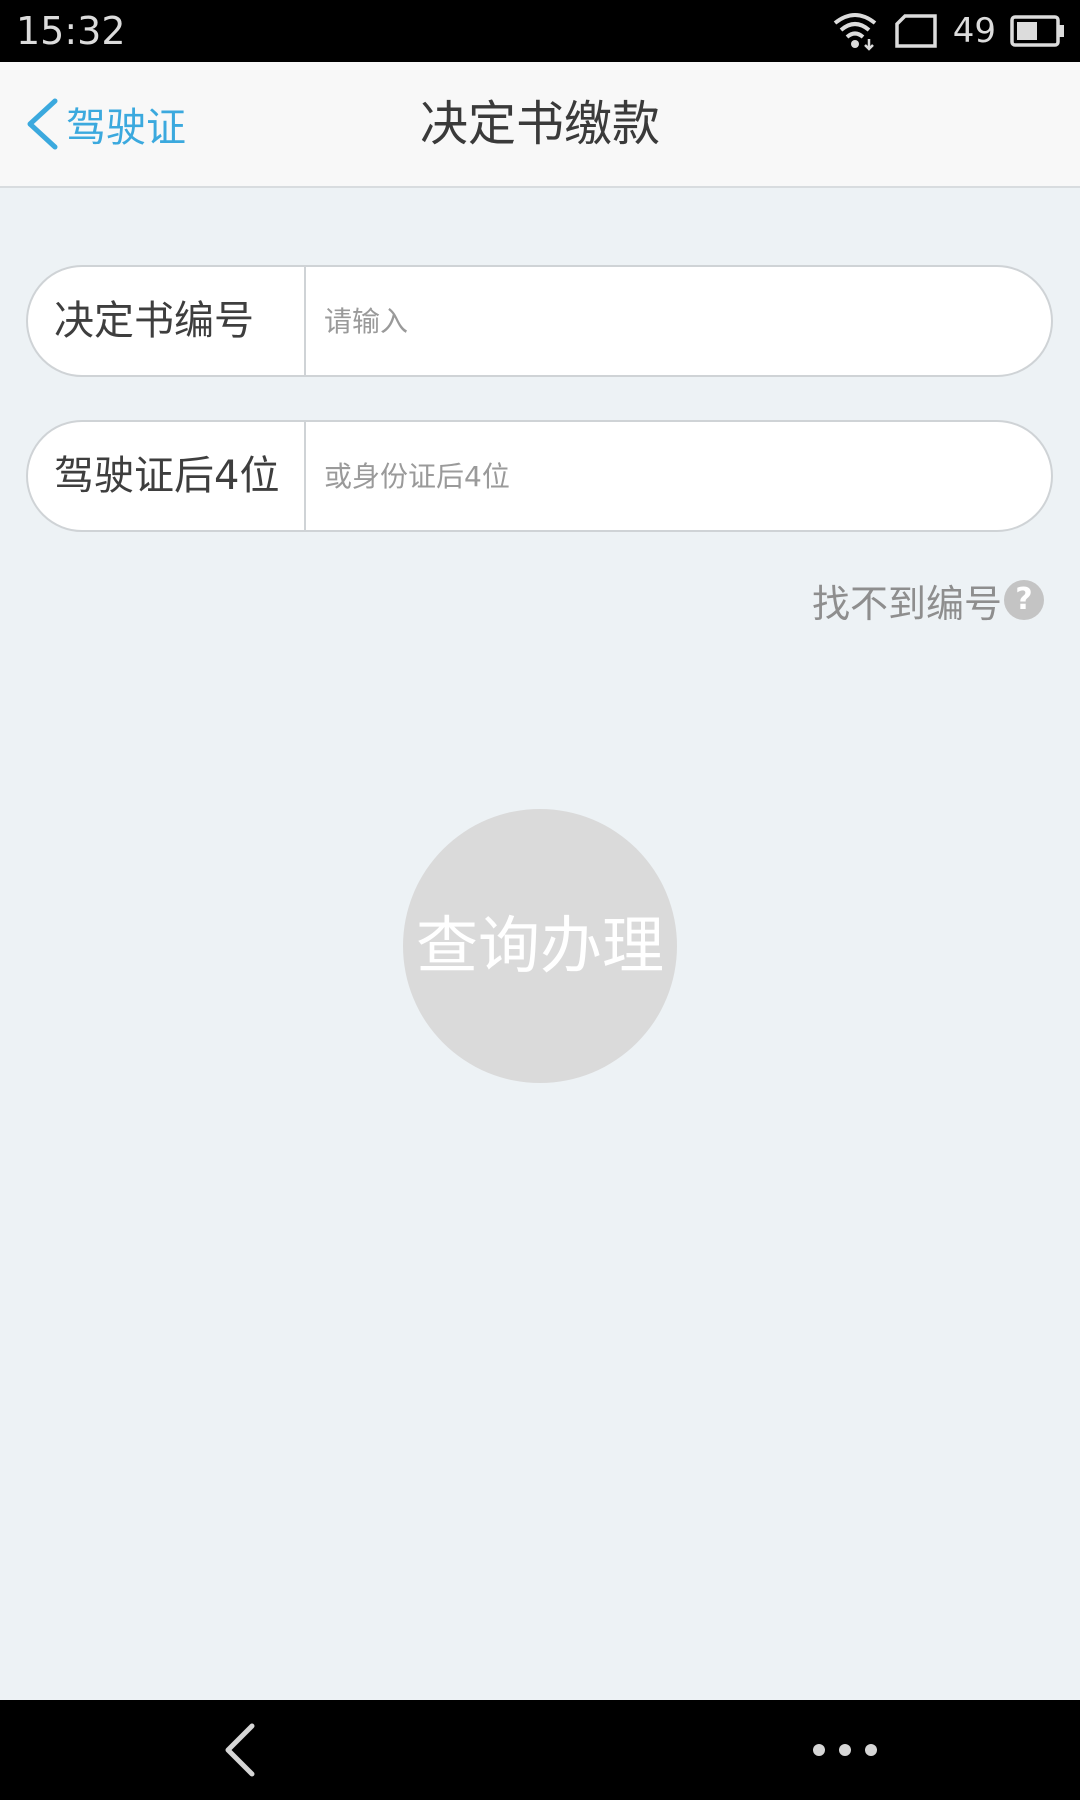  Describe the element at coordinates (540, 1750) in the screenshot. I see `bottom-navigation-bar` at that location.